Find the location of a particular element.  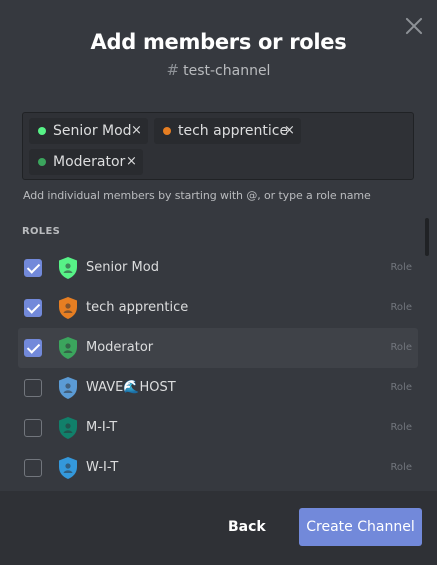

role-row: tech apprentice Role is located at coordinates (218, 308).